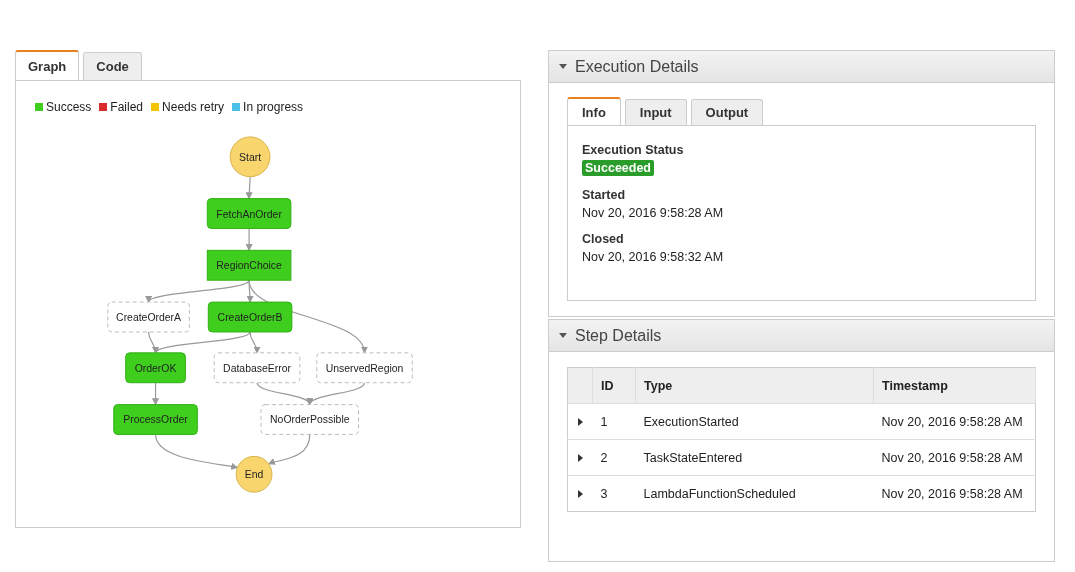 The width and height of the screenshot is (1075, 572). What do you see at coordinates (273, 107) in the screenshot?
I see `legend-label: In progress` at bounding box center [273, 107].